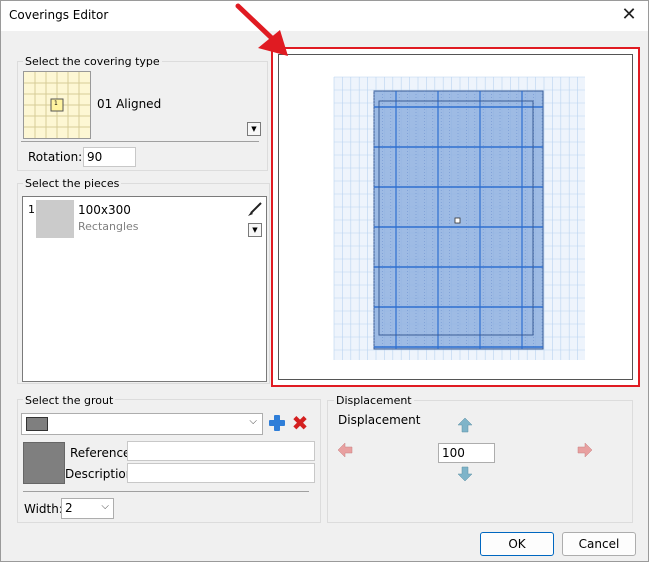  What do you see at coordinates (92, 61) in the screenshot?
I see `covering-type-group-label: Select the covering type` at bounding box center [92, 61].